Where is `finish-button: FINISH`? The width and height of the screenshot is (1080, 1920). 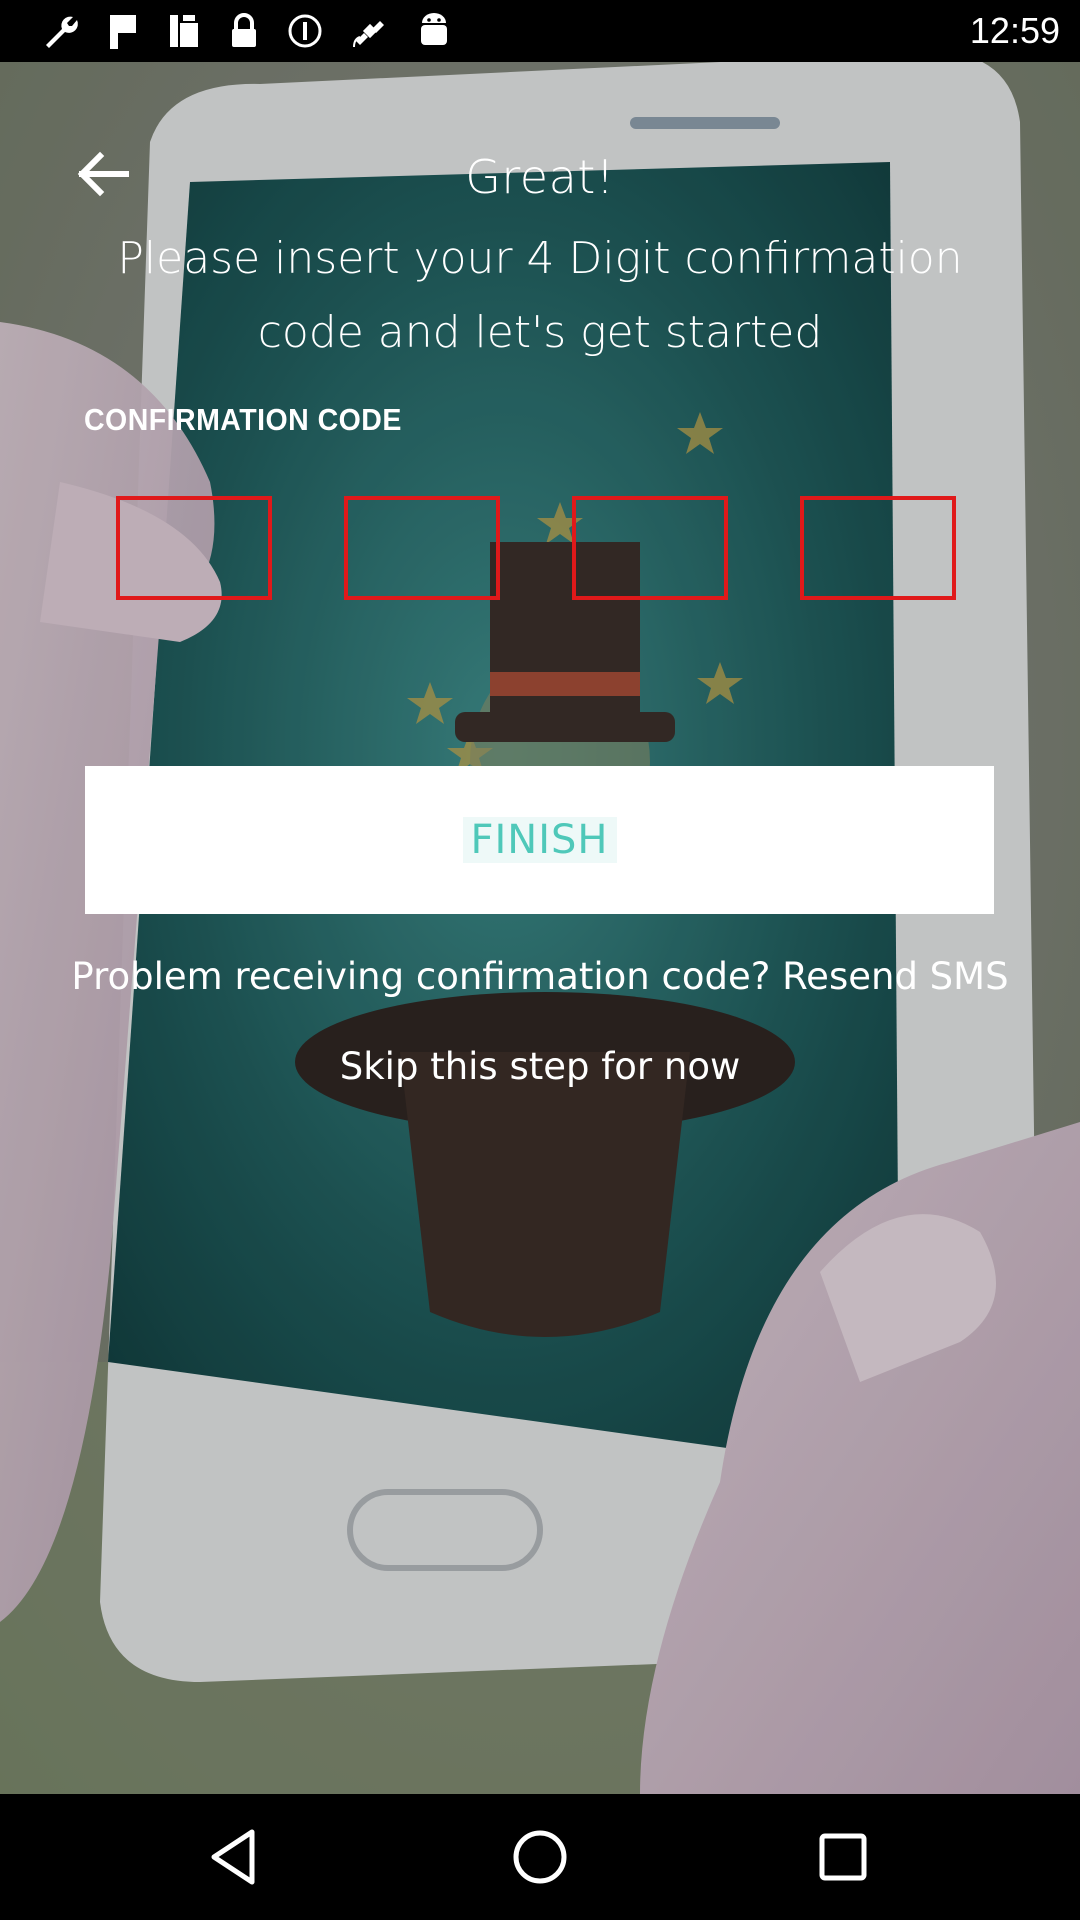 finish-button: FINISH is located at coordinates (539, 840).